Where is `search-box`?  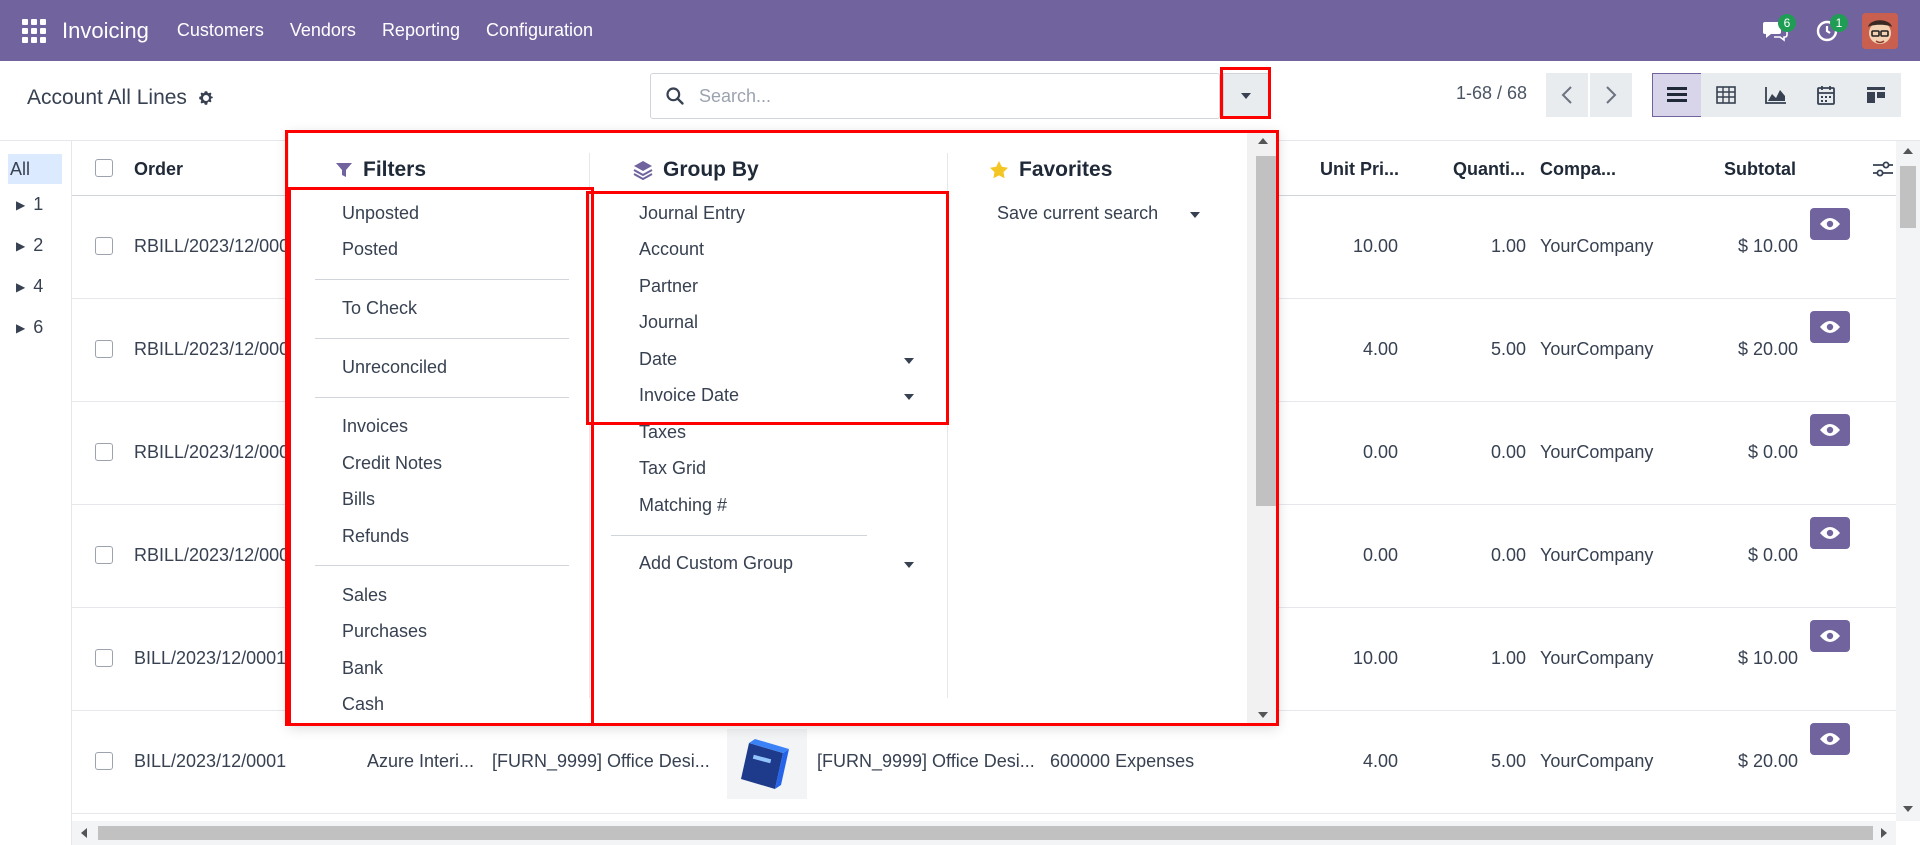
search-box is located at coordinates (935, 96).